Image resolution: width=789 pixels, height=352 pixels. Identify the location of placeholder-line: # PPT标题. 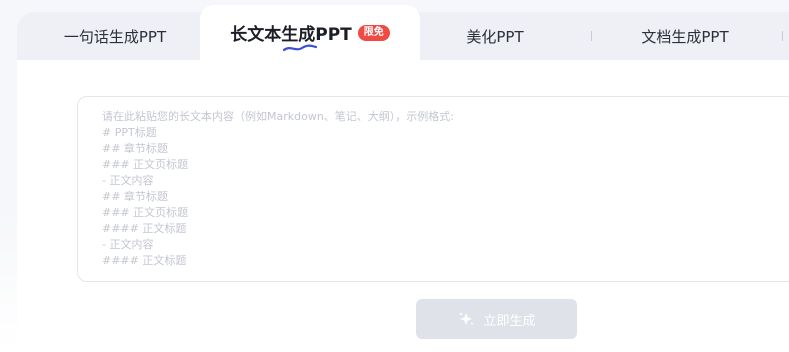
(129, 132).